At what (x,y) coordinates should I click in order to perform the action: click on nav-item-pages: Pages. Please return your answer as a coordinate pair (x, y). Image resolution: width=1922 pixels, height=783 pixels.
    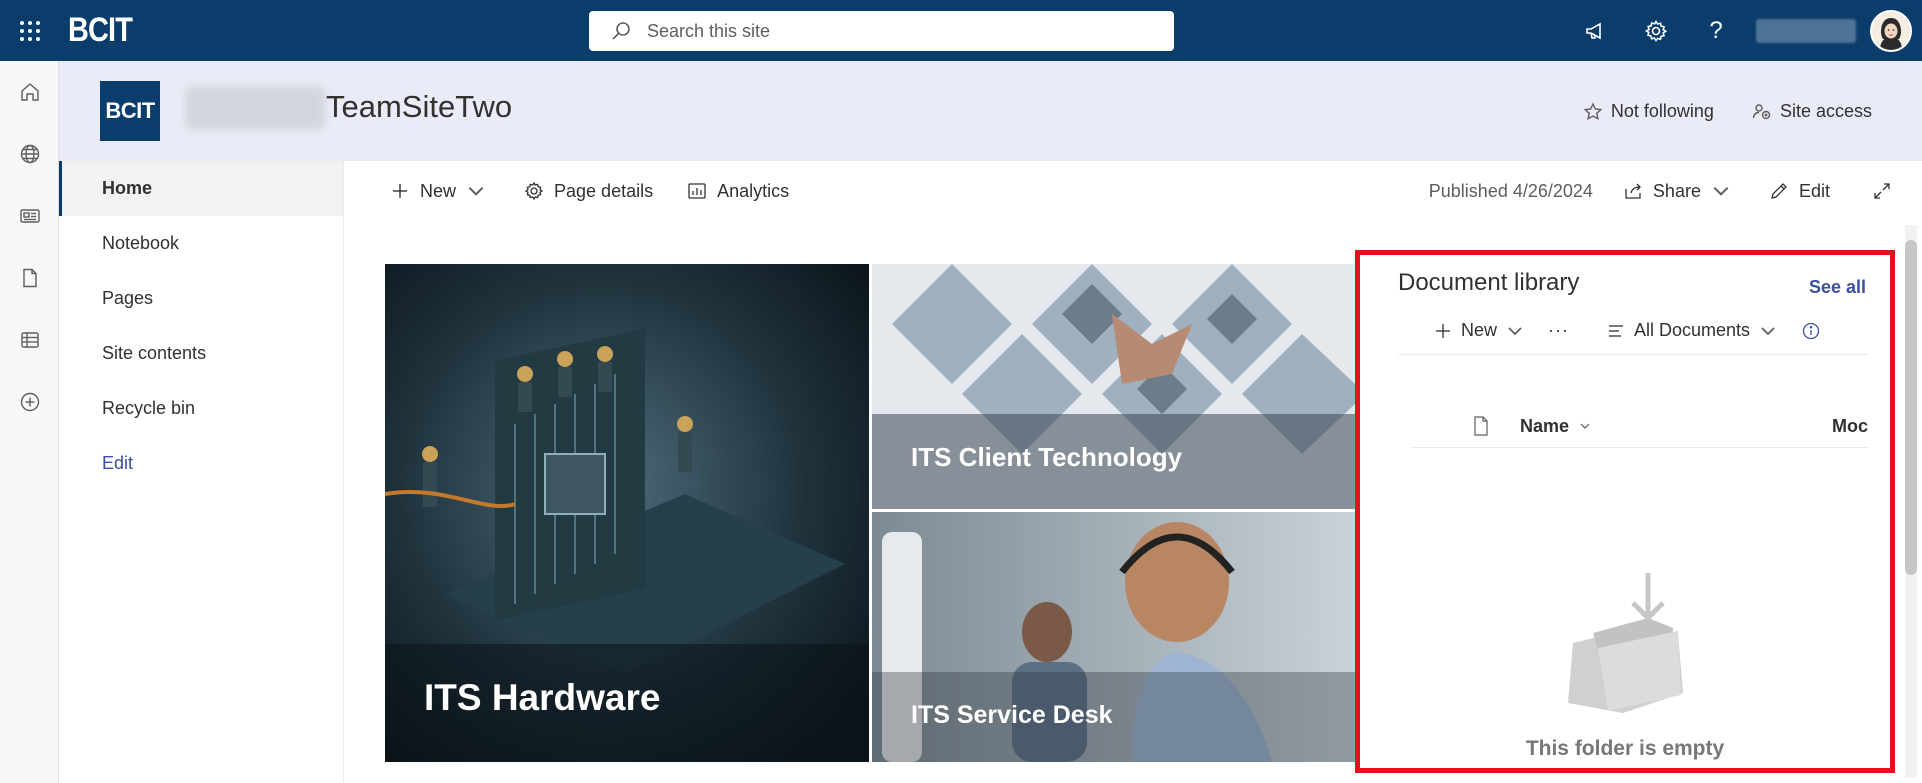
    Looking at the image, I should click on (201, 298).